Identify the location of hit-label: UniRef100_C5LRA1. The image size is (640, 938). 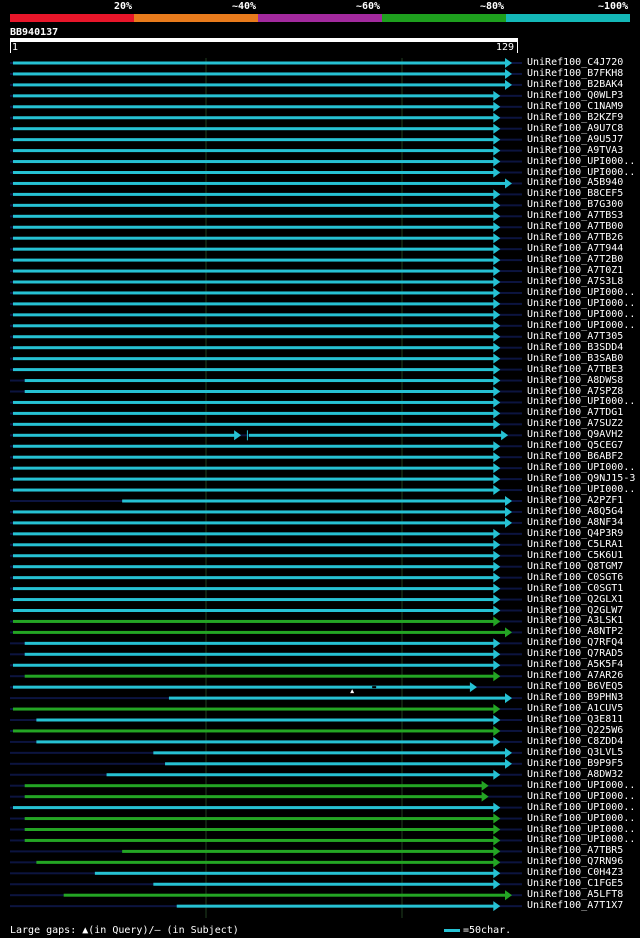
(575, 544).